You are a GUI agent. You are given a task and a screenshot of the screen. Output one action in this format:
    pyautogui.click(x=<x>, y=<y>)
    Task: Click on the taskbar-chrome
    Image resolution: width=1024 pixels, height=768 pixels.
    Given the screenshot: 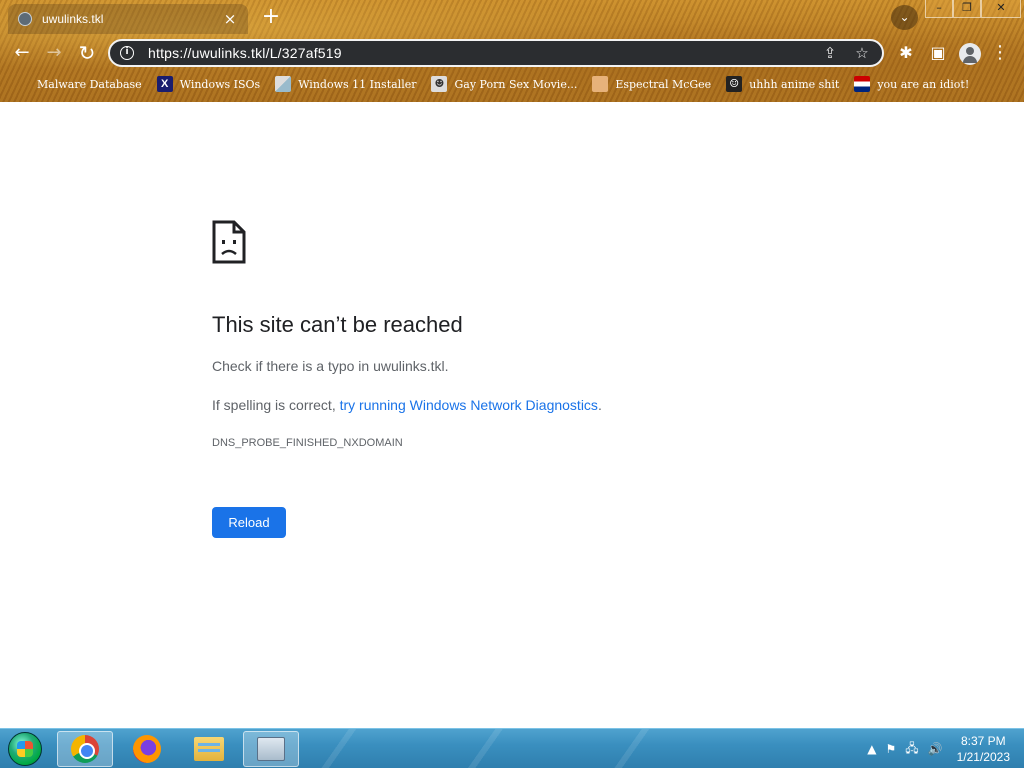 What is the action you would take?
    pyautogui.click(x=85, y=749)
    